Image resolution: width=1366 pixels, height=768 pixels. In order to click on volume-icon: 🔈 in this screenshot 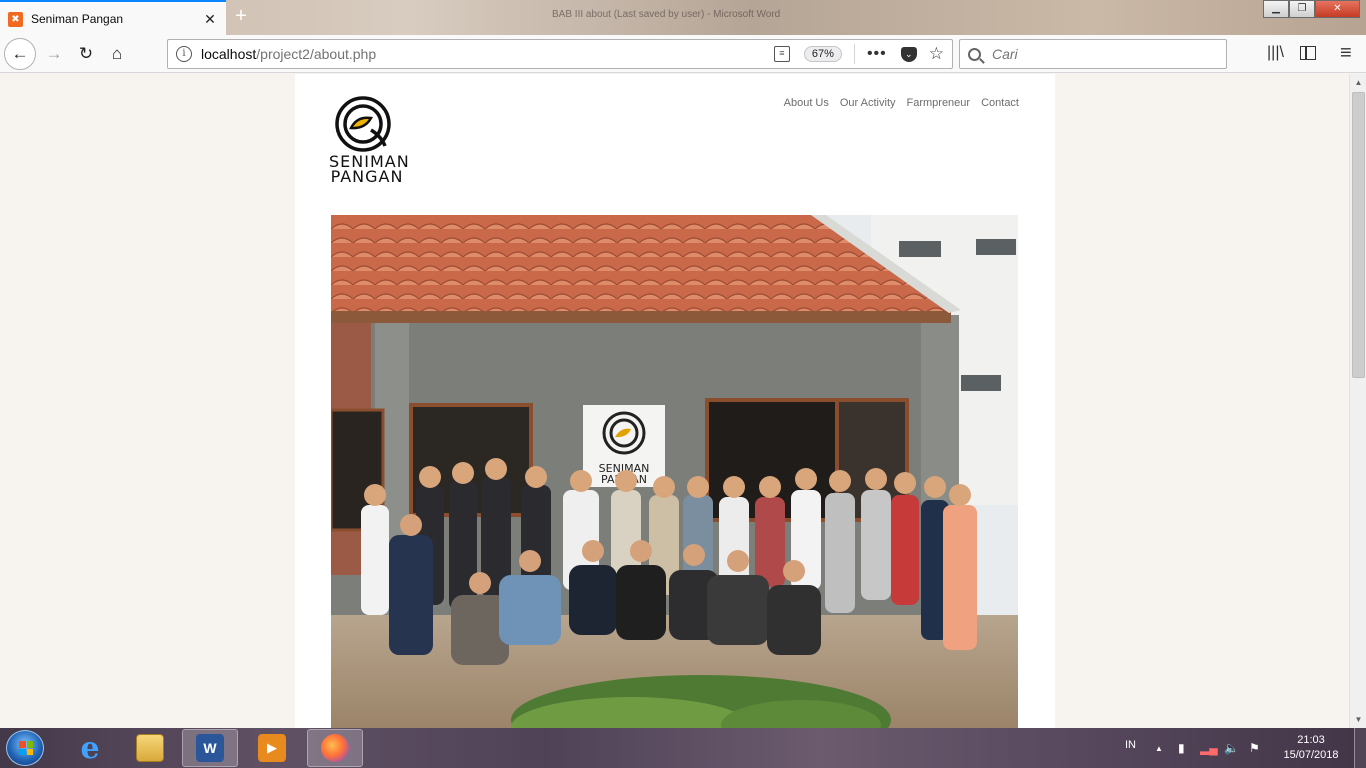, I will do `click(1231, 748)`.